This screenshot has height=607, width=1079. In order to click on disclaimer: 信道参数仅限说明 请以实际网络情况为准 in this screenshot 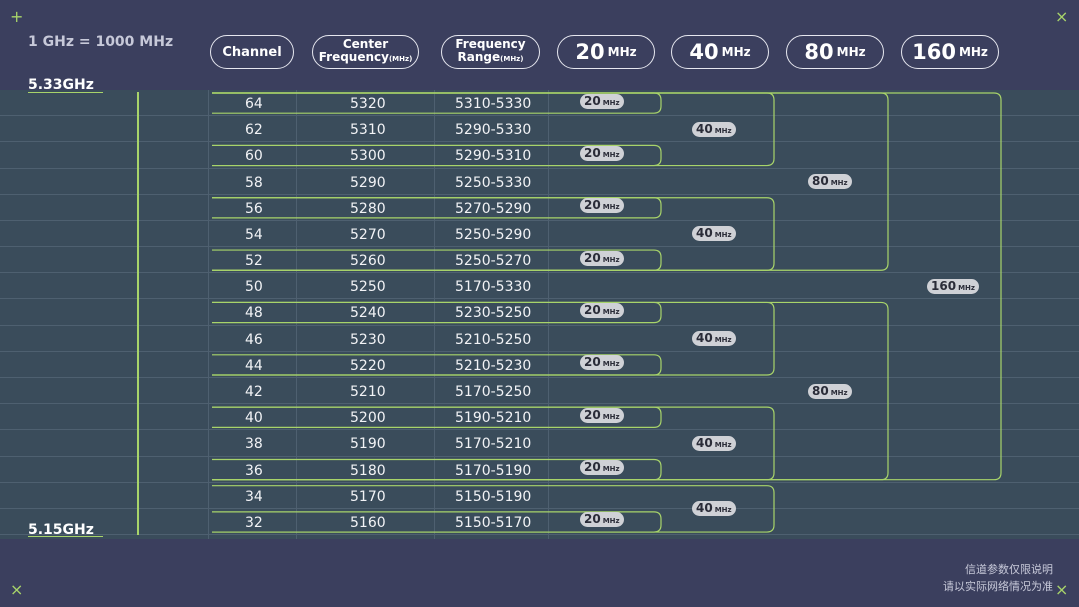, I will do `click(998, 578)`.